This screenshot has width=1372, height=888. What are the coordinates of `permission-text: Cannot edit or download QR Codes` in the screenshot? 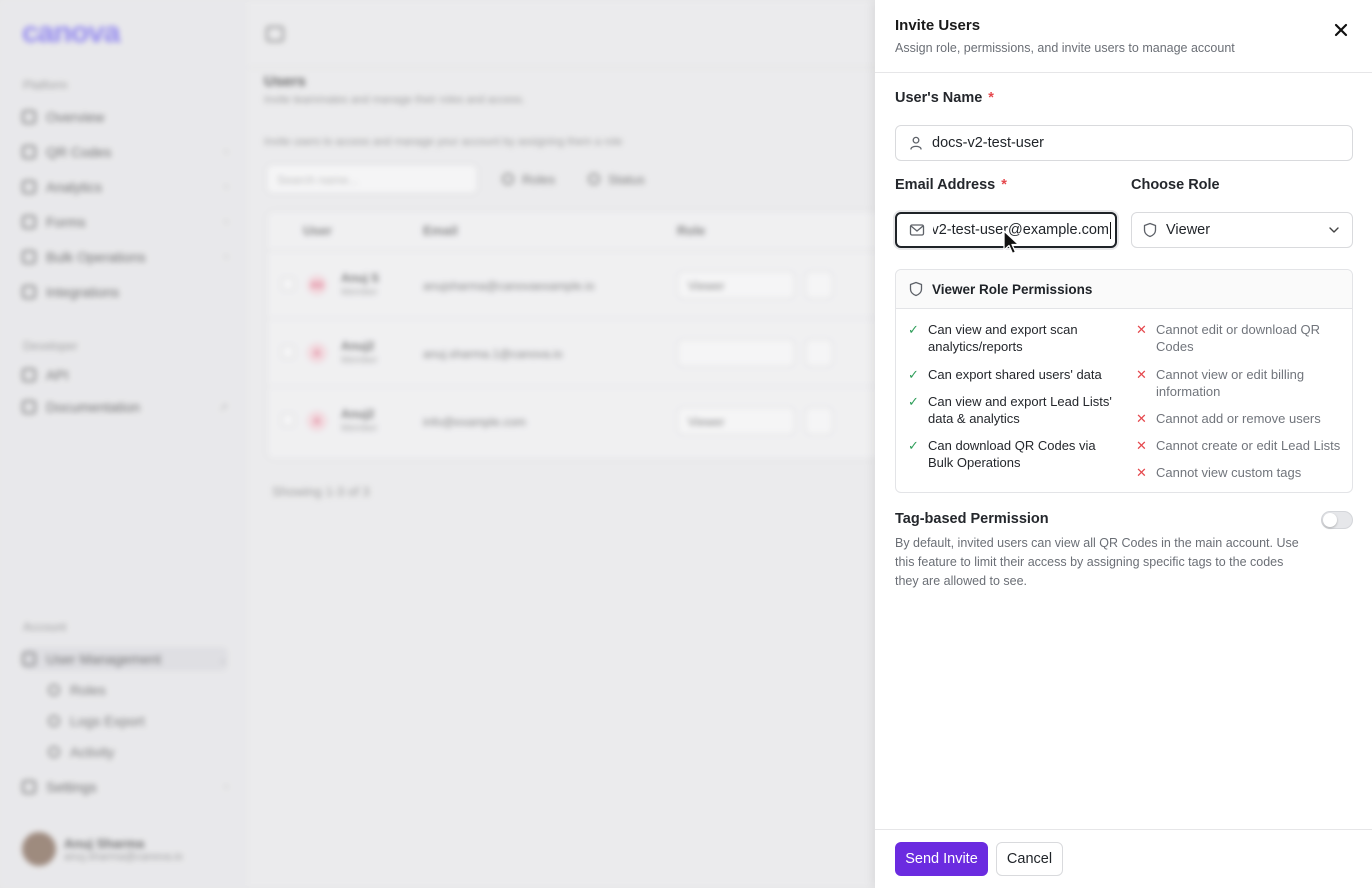 It's located at (1238, 338).